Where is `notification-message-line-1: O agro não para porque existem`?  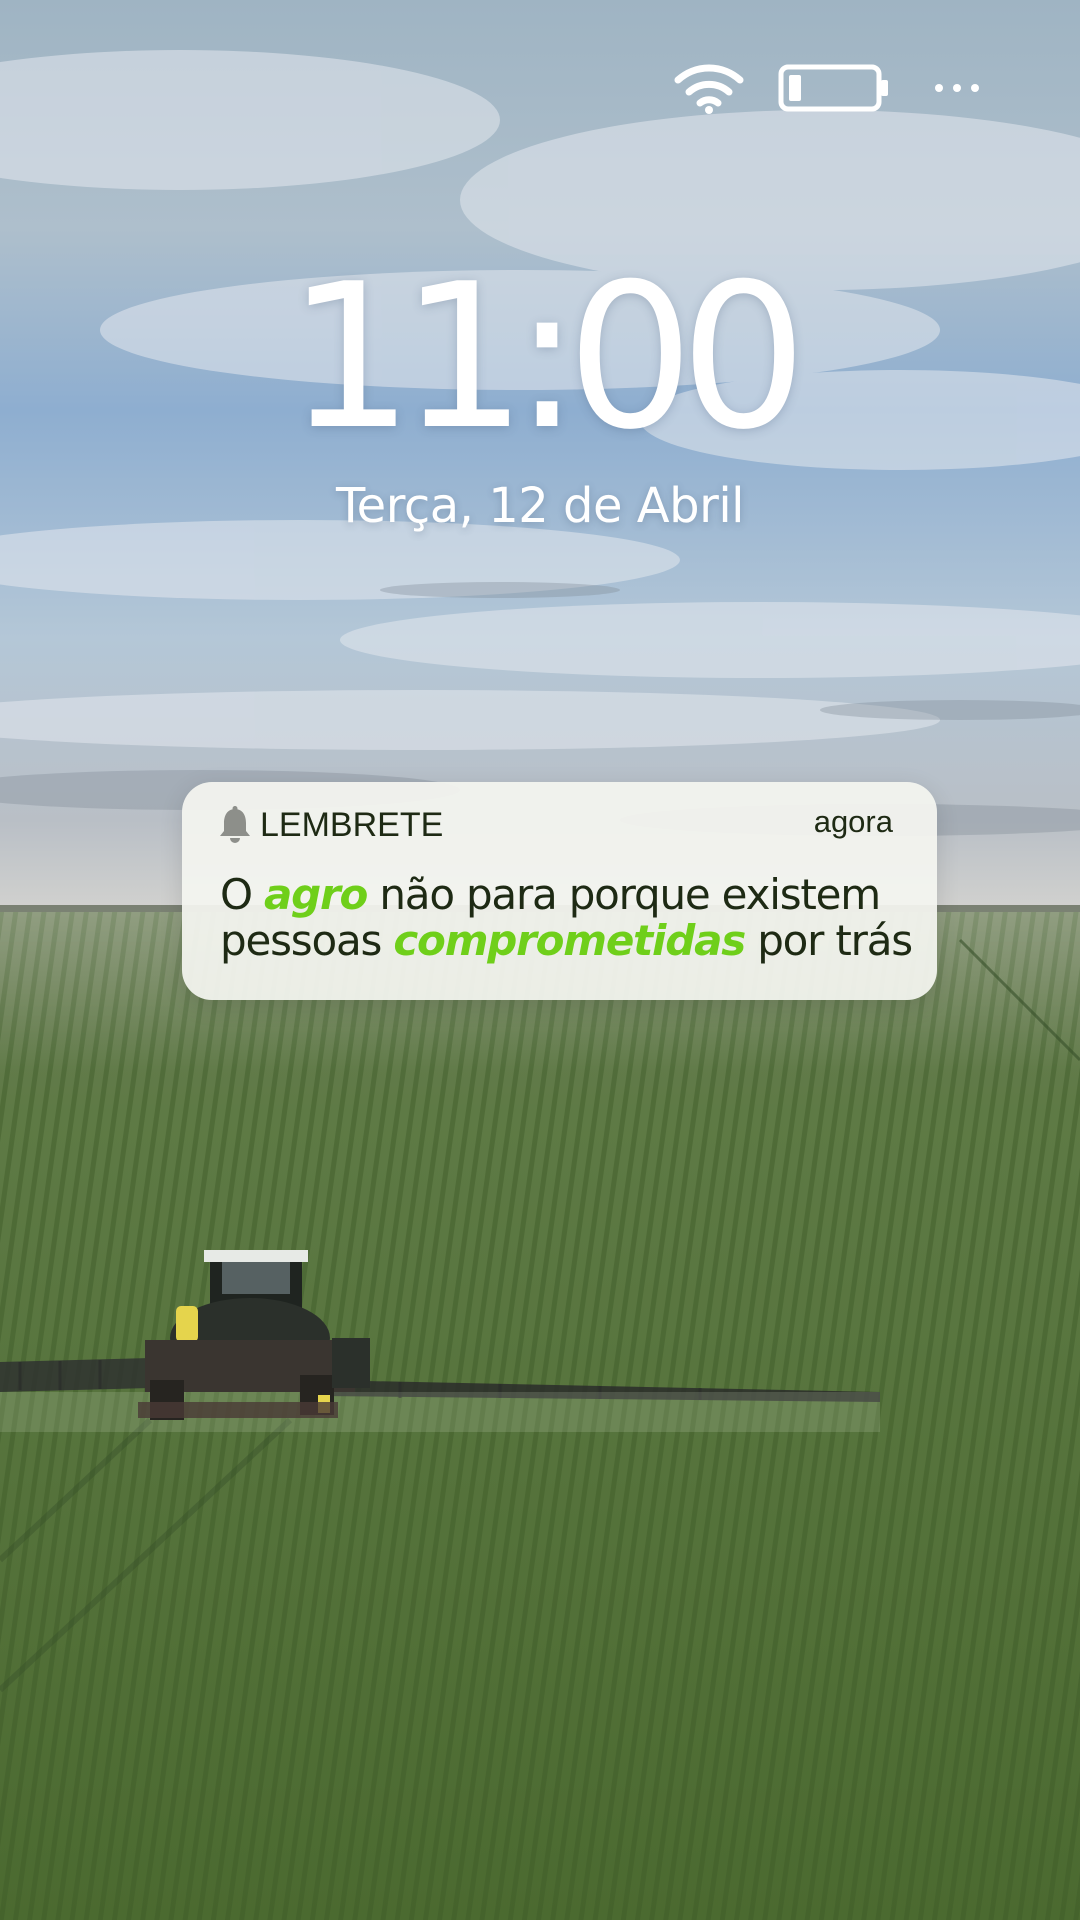 notification-message-line-1: O agro não para porque existem is located at coordinates (563, 895).